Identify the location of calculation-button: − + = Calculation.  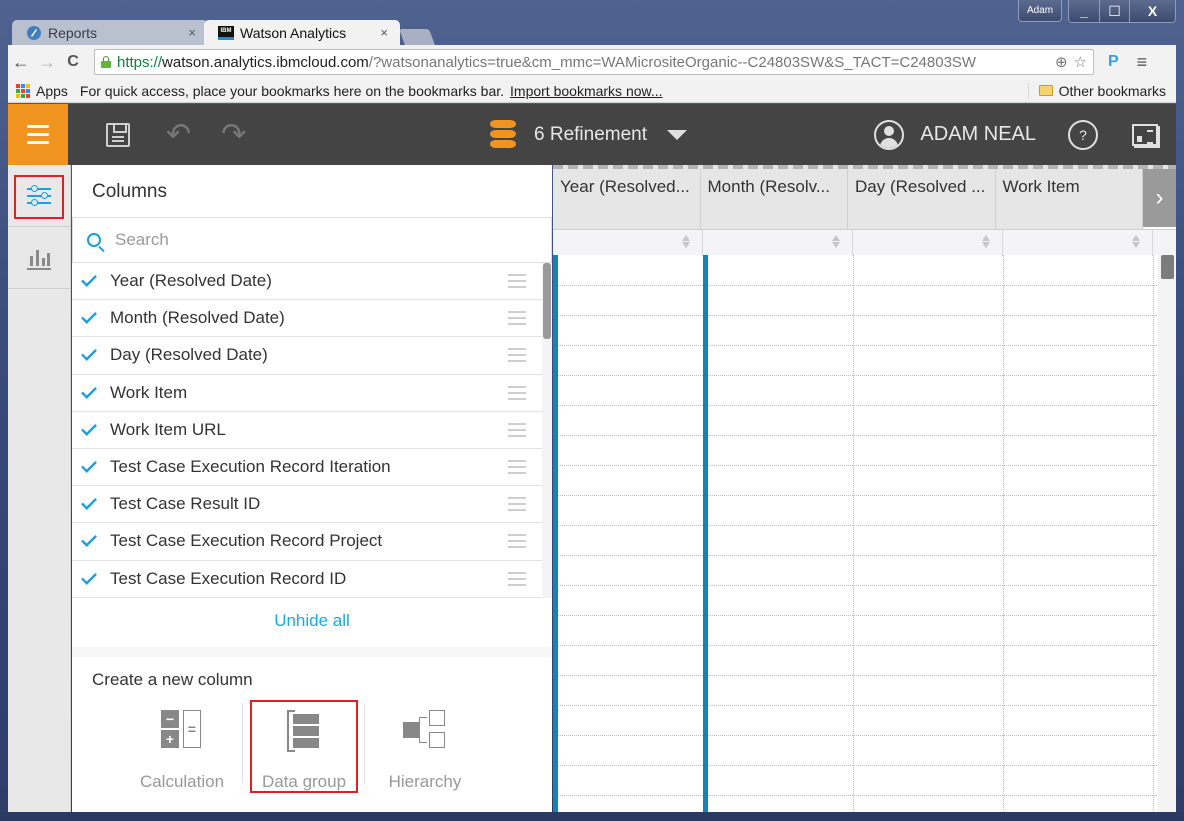
(182, 746).